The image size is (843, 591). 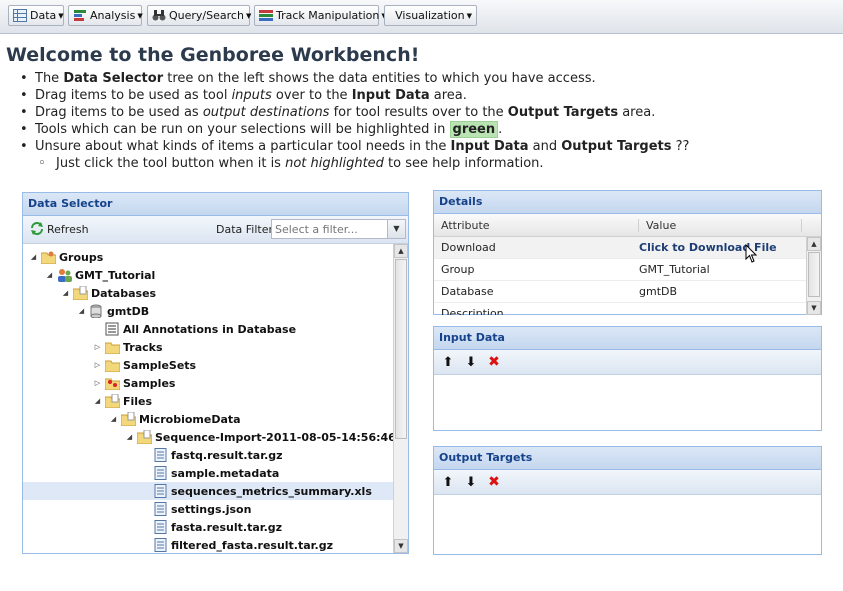 I want to click on text: for tool results over to the, so click(x=418, y=112).